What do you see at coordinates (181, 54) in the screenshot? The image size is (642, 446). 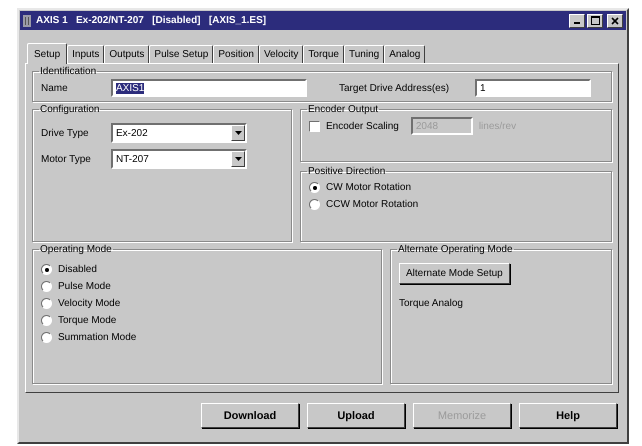 I see `tab: Pulse Setup` at bounding box center [181, 54].